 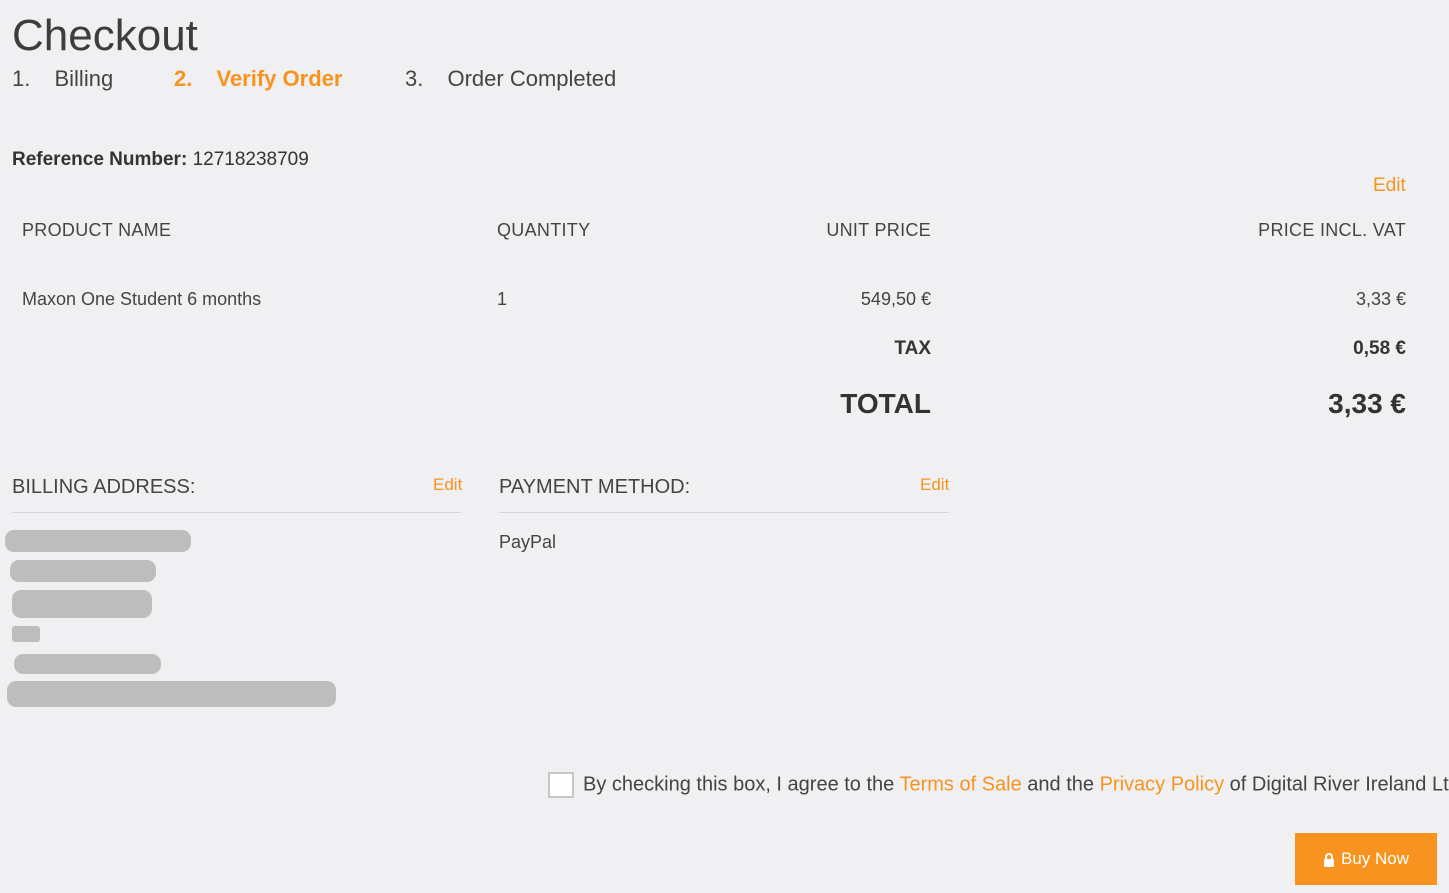 I want to click on tax-value: 0,58 €, so click(x=1379, y=348).